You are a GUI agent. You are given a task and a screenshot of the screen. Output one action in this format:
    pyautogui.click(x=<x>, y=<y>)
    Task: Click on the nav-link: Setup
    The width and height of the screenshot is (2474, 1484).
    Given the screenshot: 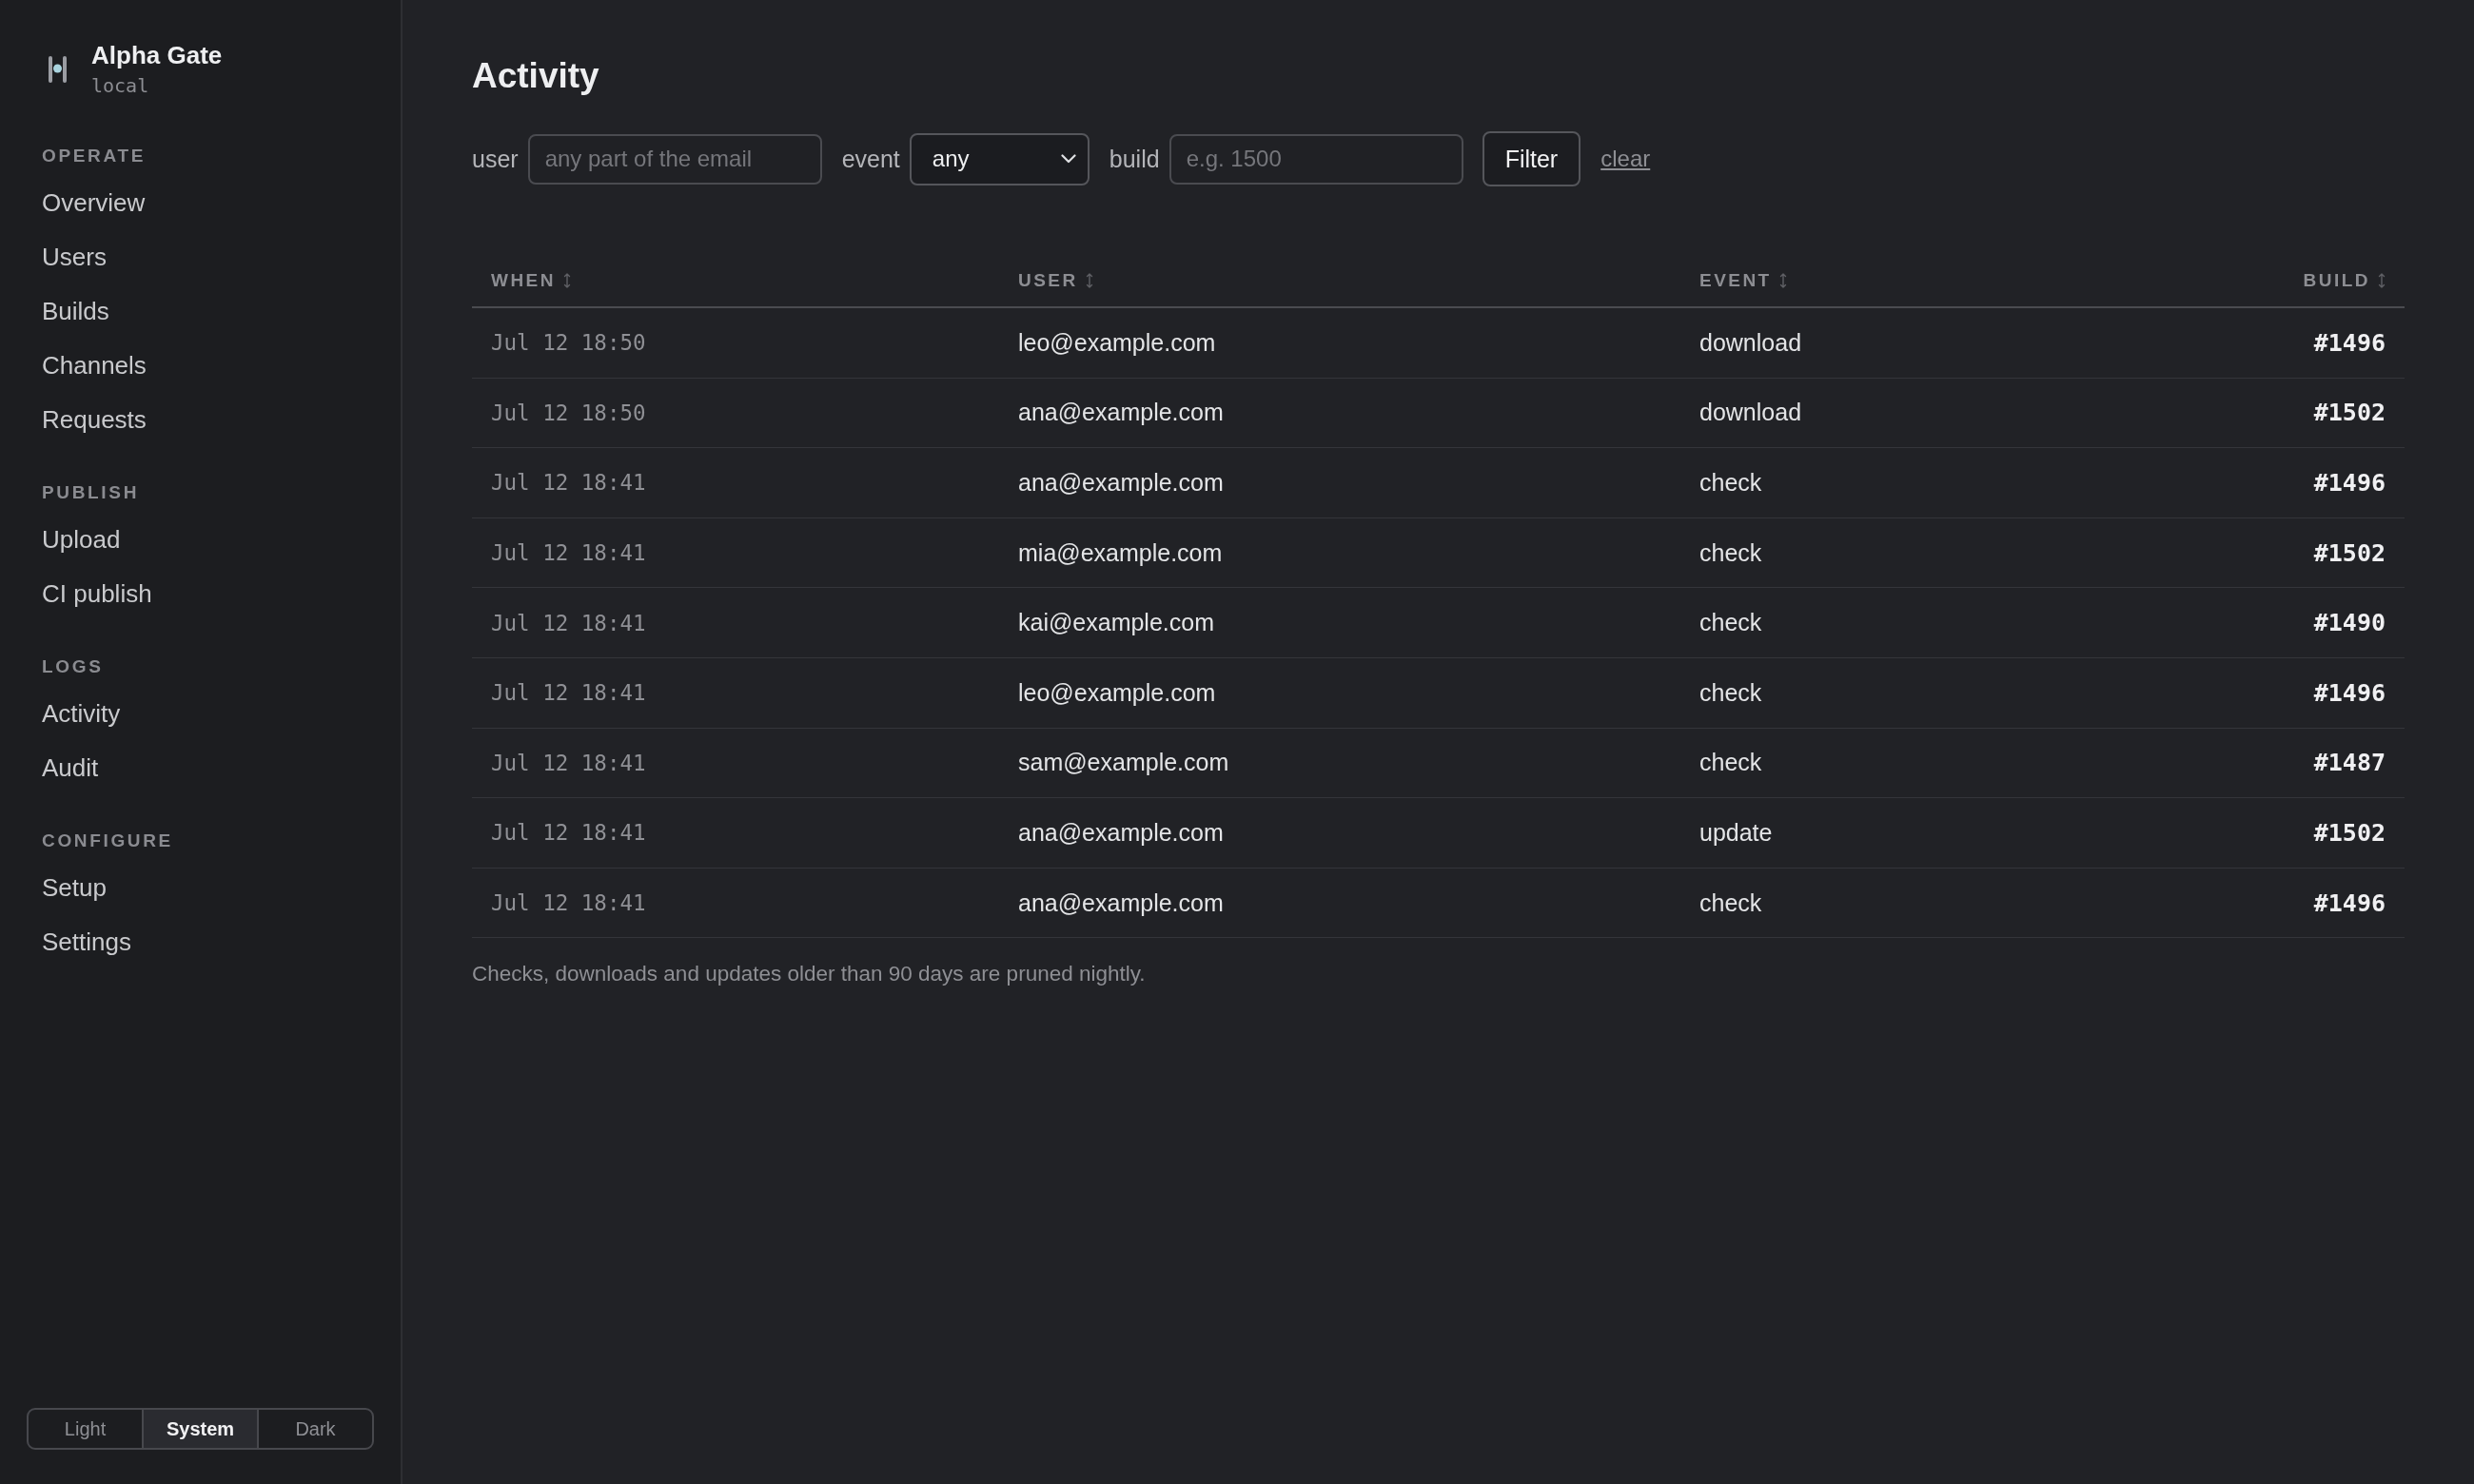 What is the action you would take?
    pyautogui.click(x=75, y=887)
    